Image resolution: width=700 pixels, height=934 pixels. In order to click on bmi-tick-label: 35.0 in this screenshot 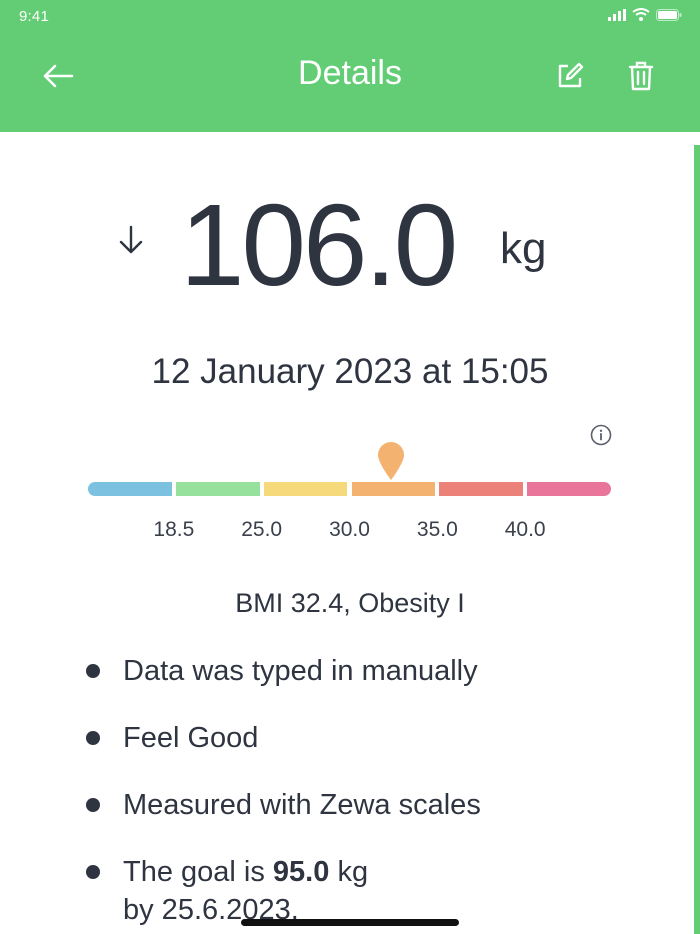, I will do `click(437, 529)`.